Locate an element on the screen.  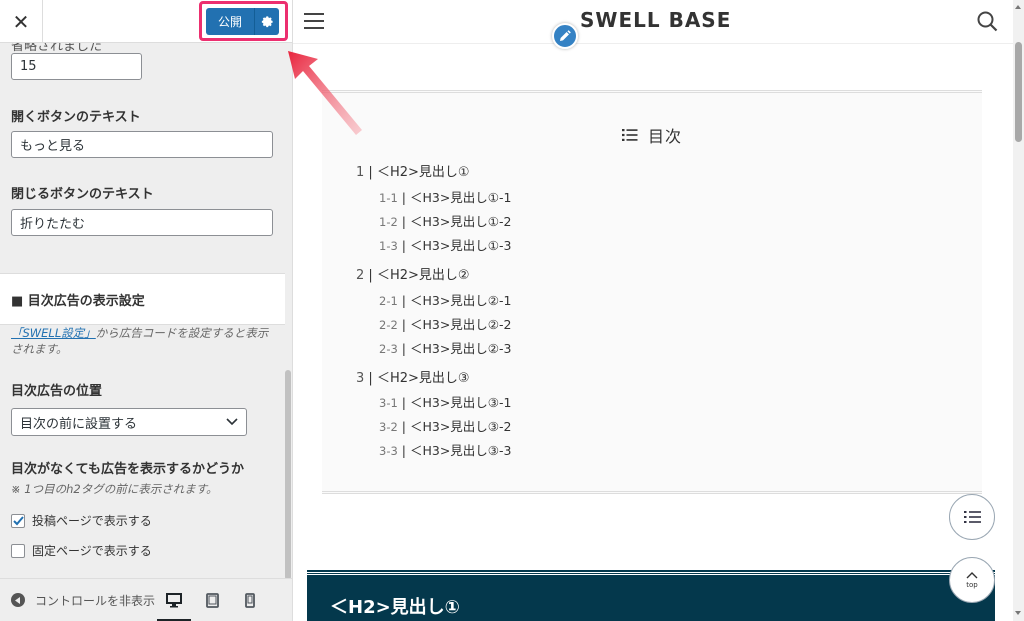
h2-heading-bar: ＜H2>見出し① is located at coordinates (651, 596).